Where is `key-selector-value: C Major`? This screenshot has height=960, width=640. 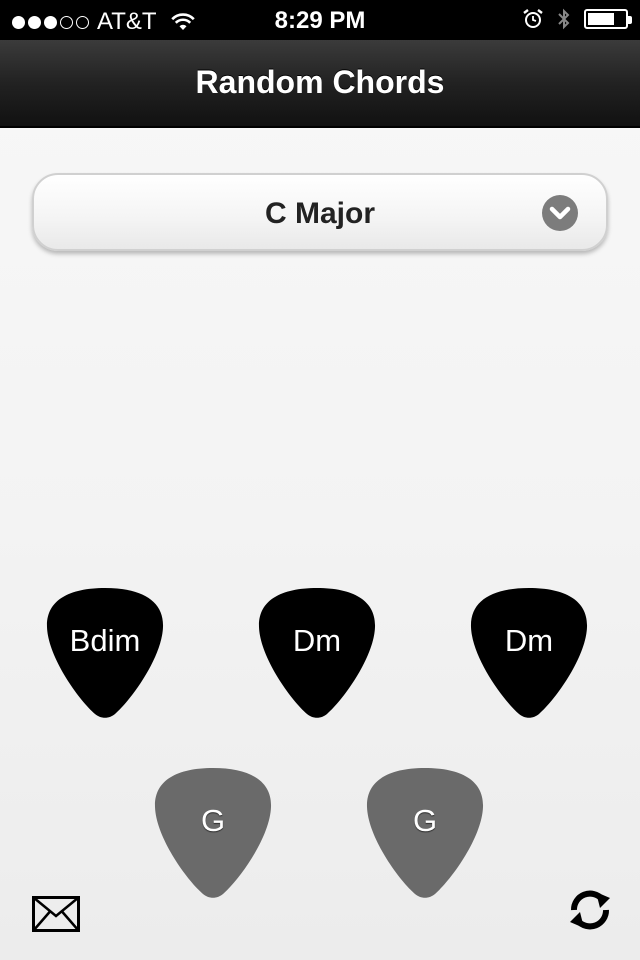 key-selector-value: C Major is located at coordinates (319, 213).